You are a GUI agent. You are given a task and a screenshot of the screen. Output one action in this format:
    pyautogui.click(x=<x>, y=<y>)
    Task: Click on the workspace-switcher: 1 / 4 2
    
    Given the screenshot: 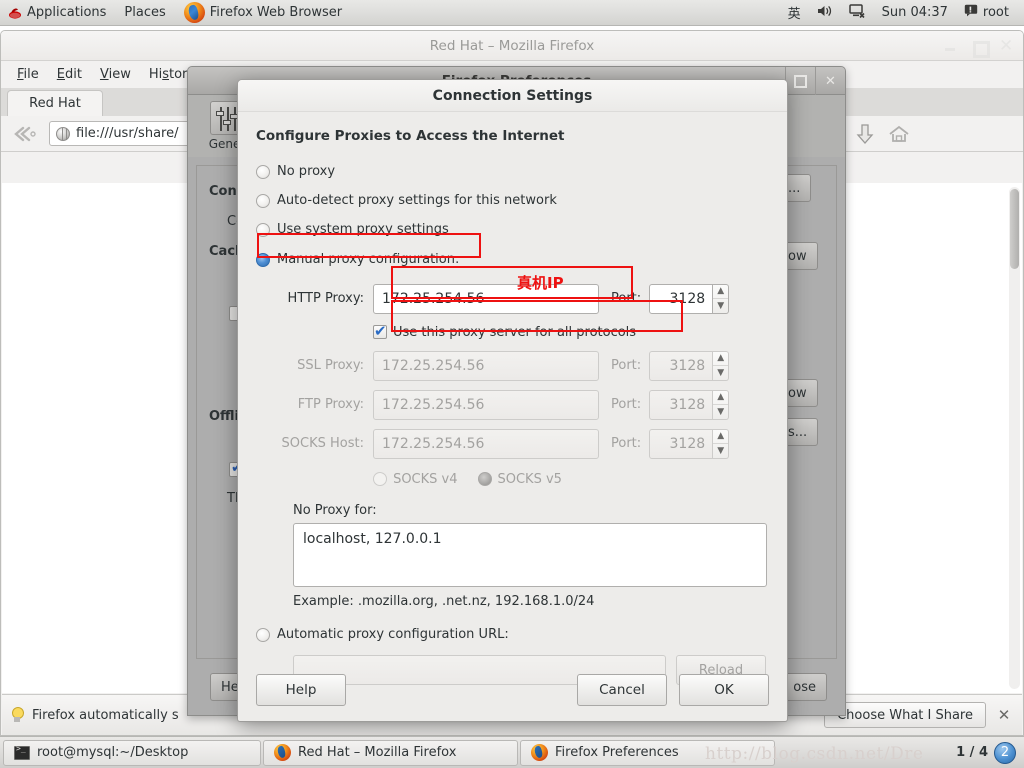 What is the action you would take?
    pyautogui.click(x=988, y=752)
    